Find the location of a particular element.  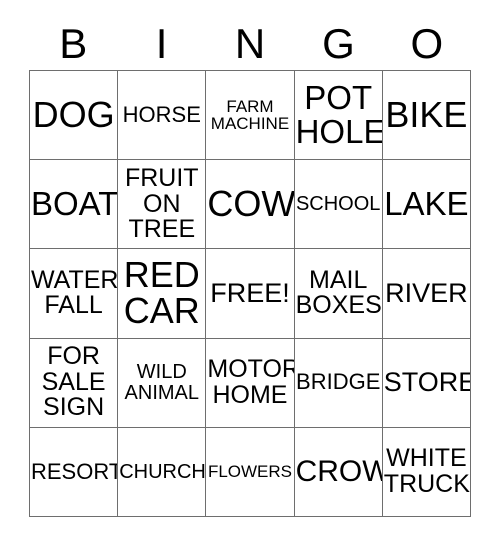

bingo-cell-label: FOR SALE SIGN is located at coordinates (73, 382).